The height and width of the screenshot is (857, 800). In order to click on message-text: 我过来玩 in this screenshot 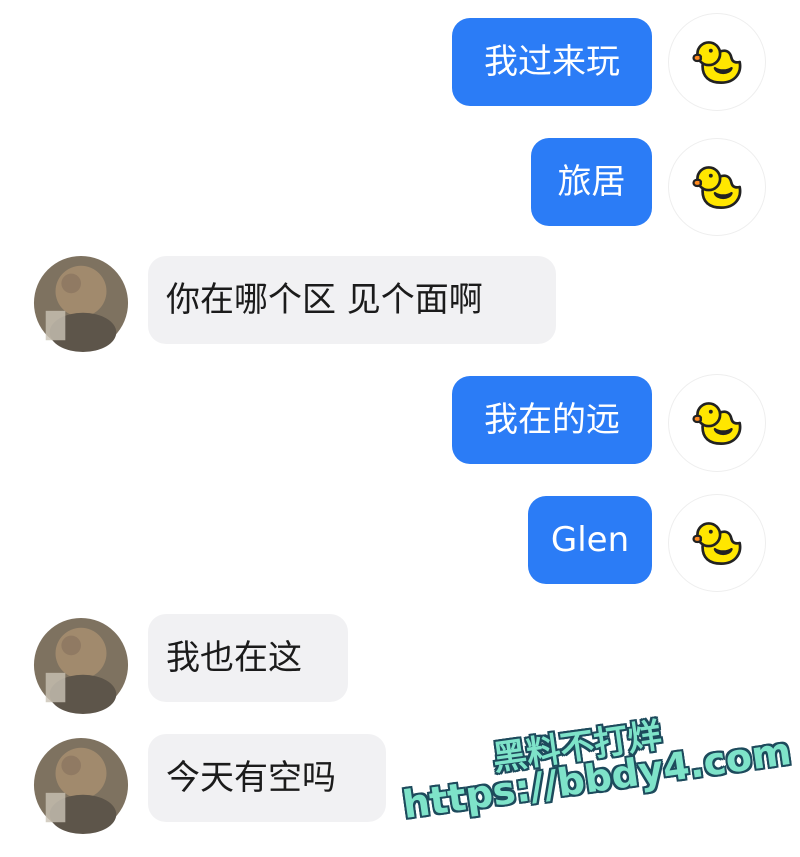, I will do `click(552, 62)`.